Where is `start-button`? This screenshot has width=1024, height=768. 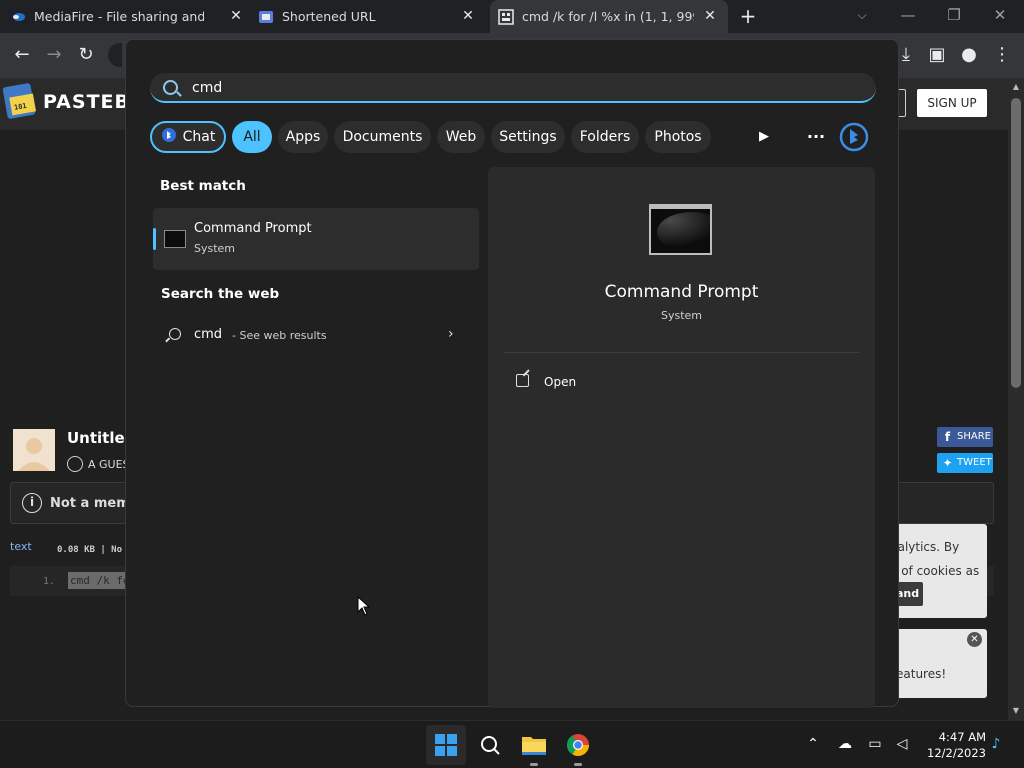
start-button is located at coordinates (446, 745).